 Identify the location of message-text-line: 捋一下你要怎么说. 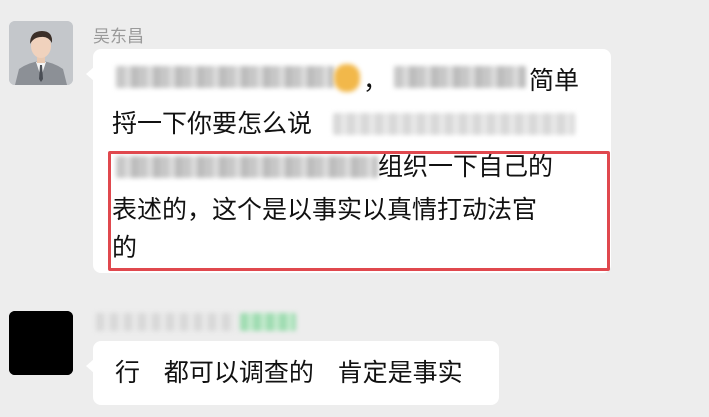
(212, 123).